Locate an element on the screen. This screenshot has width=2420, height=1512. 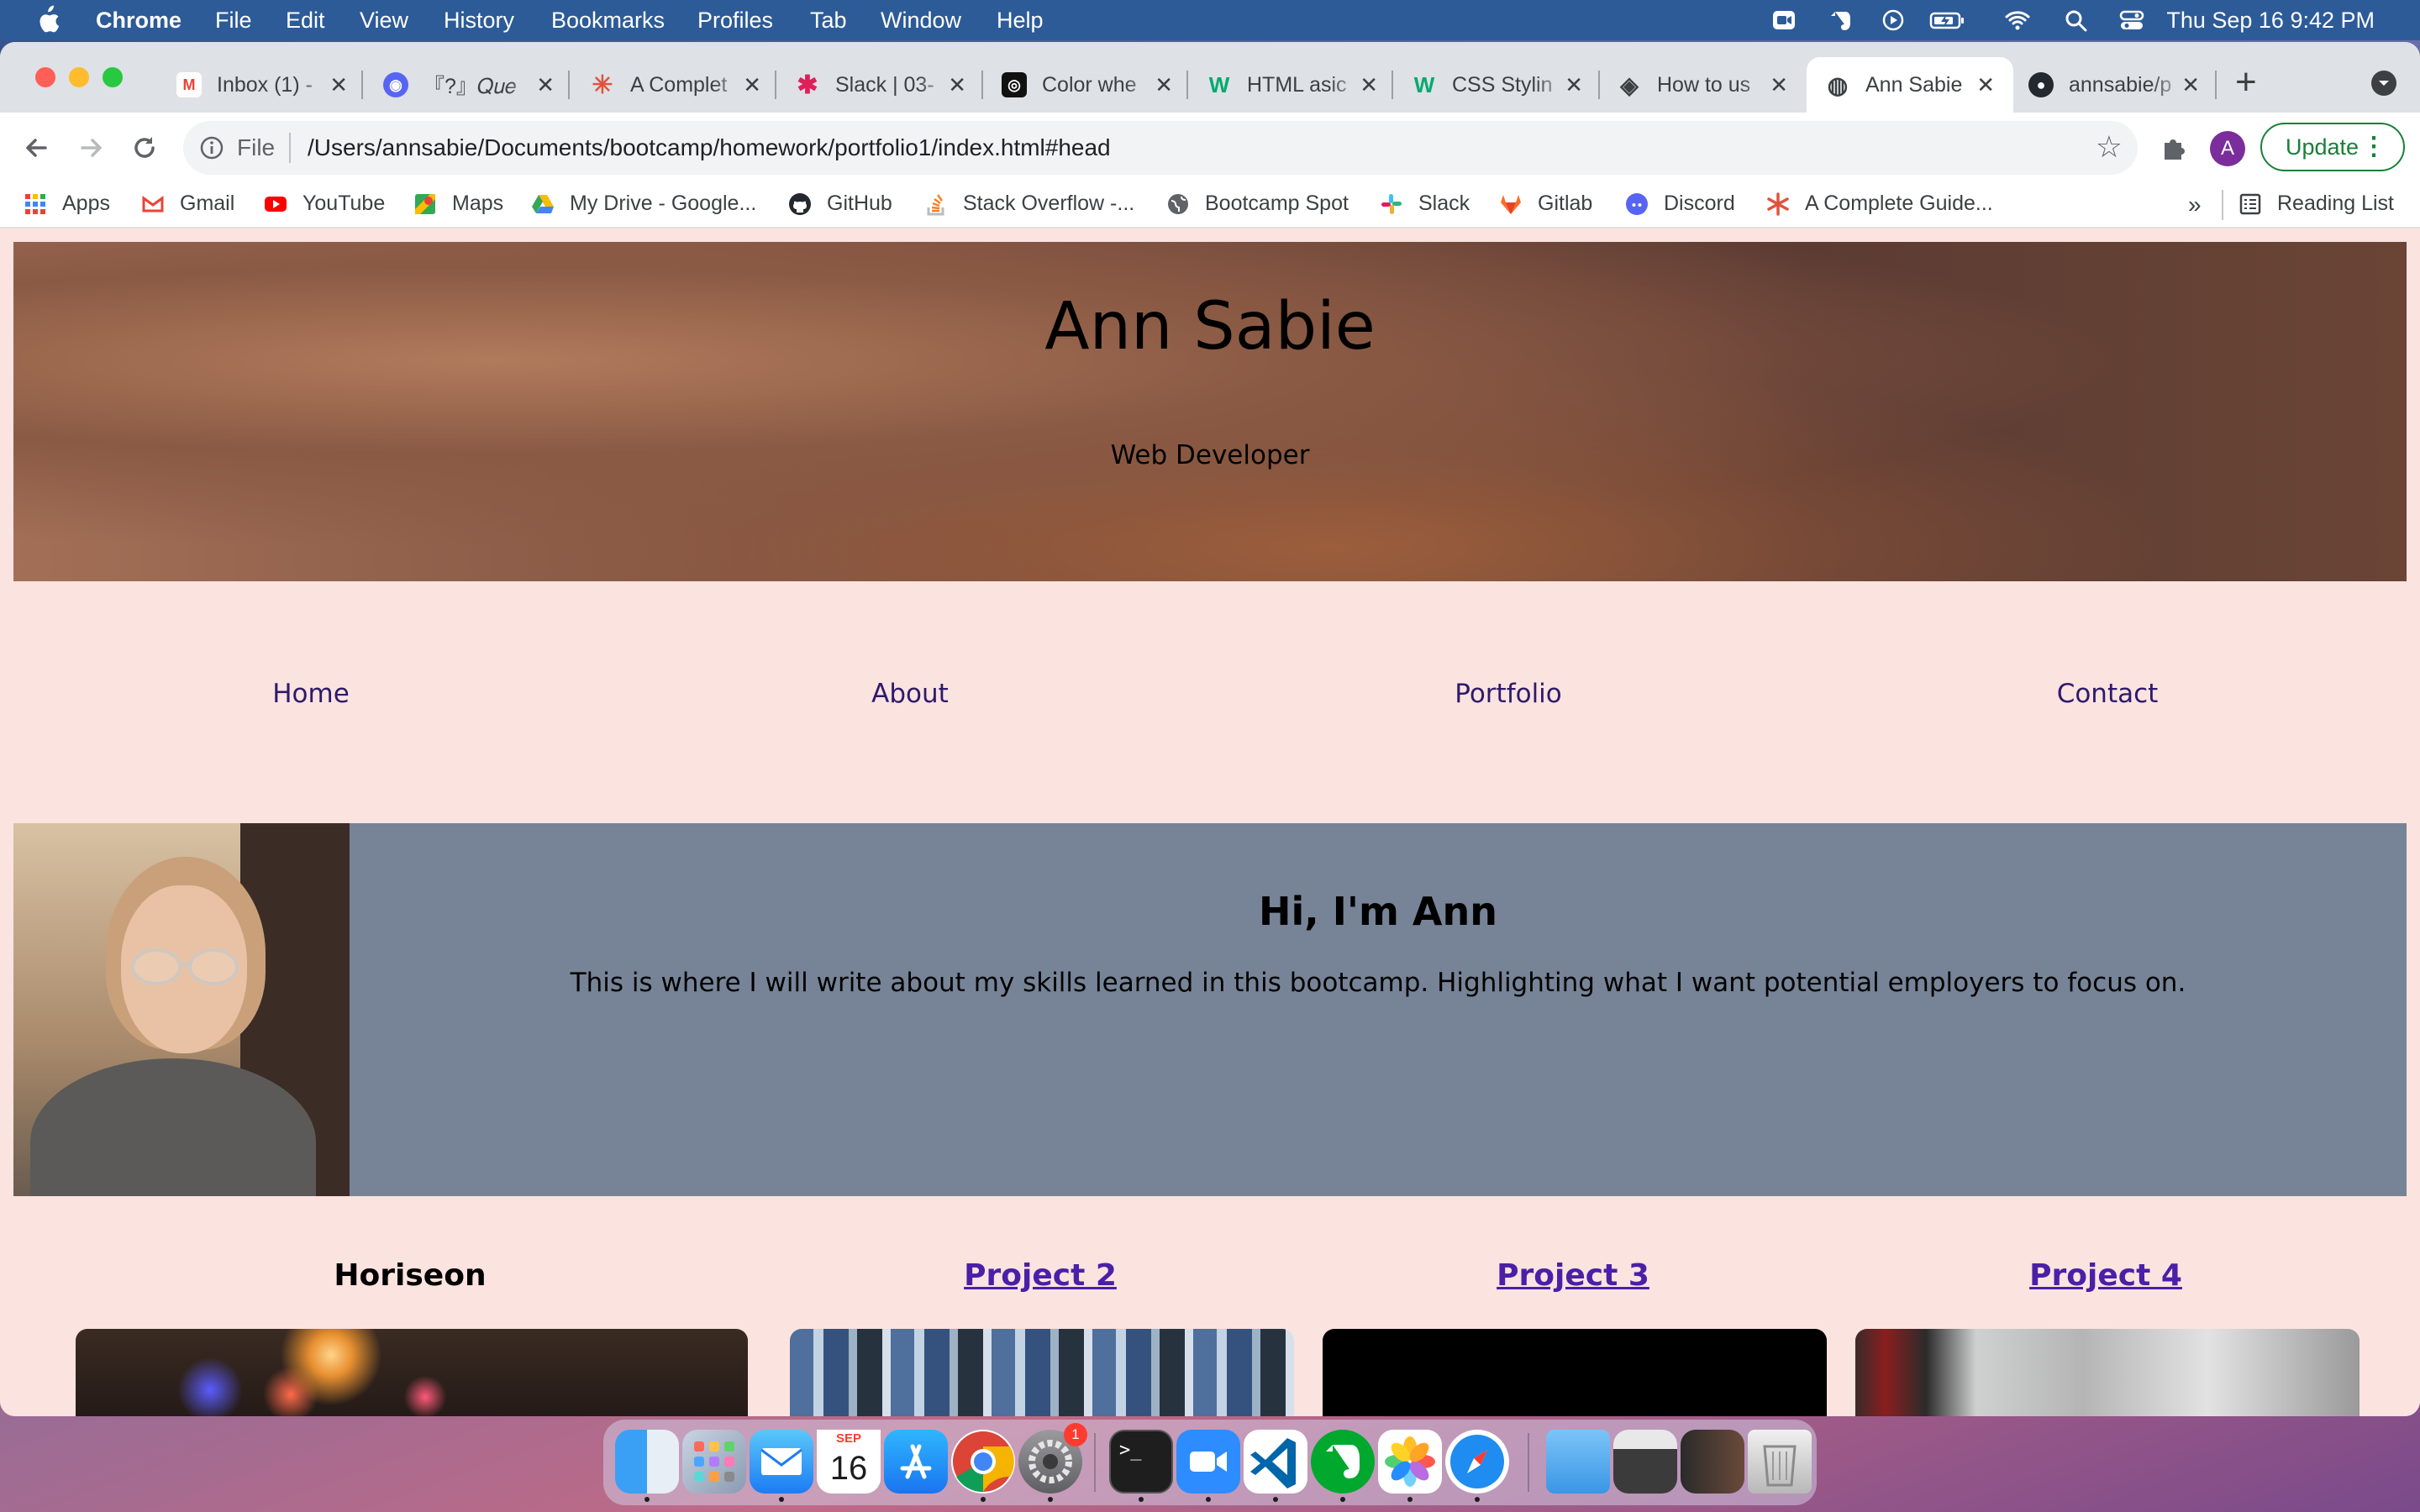
new-tab-button: + is located at coordinates (2246, 82).